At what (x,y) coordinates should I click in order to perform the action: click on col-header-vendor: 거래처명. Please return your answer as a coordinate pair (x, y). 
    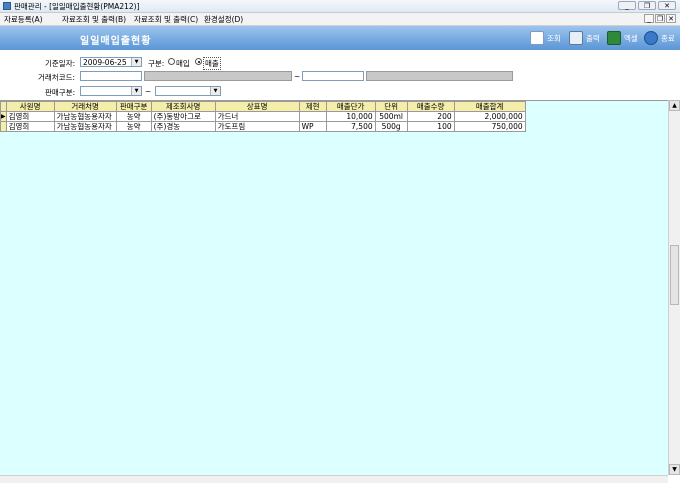
    Looking at the image, I should click on (85, 106).